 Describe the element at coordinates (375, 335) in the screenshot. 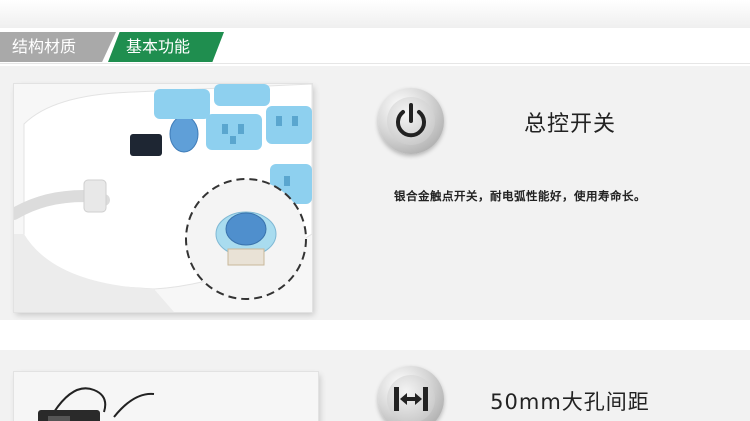

I see `panel-gap` at that location.